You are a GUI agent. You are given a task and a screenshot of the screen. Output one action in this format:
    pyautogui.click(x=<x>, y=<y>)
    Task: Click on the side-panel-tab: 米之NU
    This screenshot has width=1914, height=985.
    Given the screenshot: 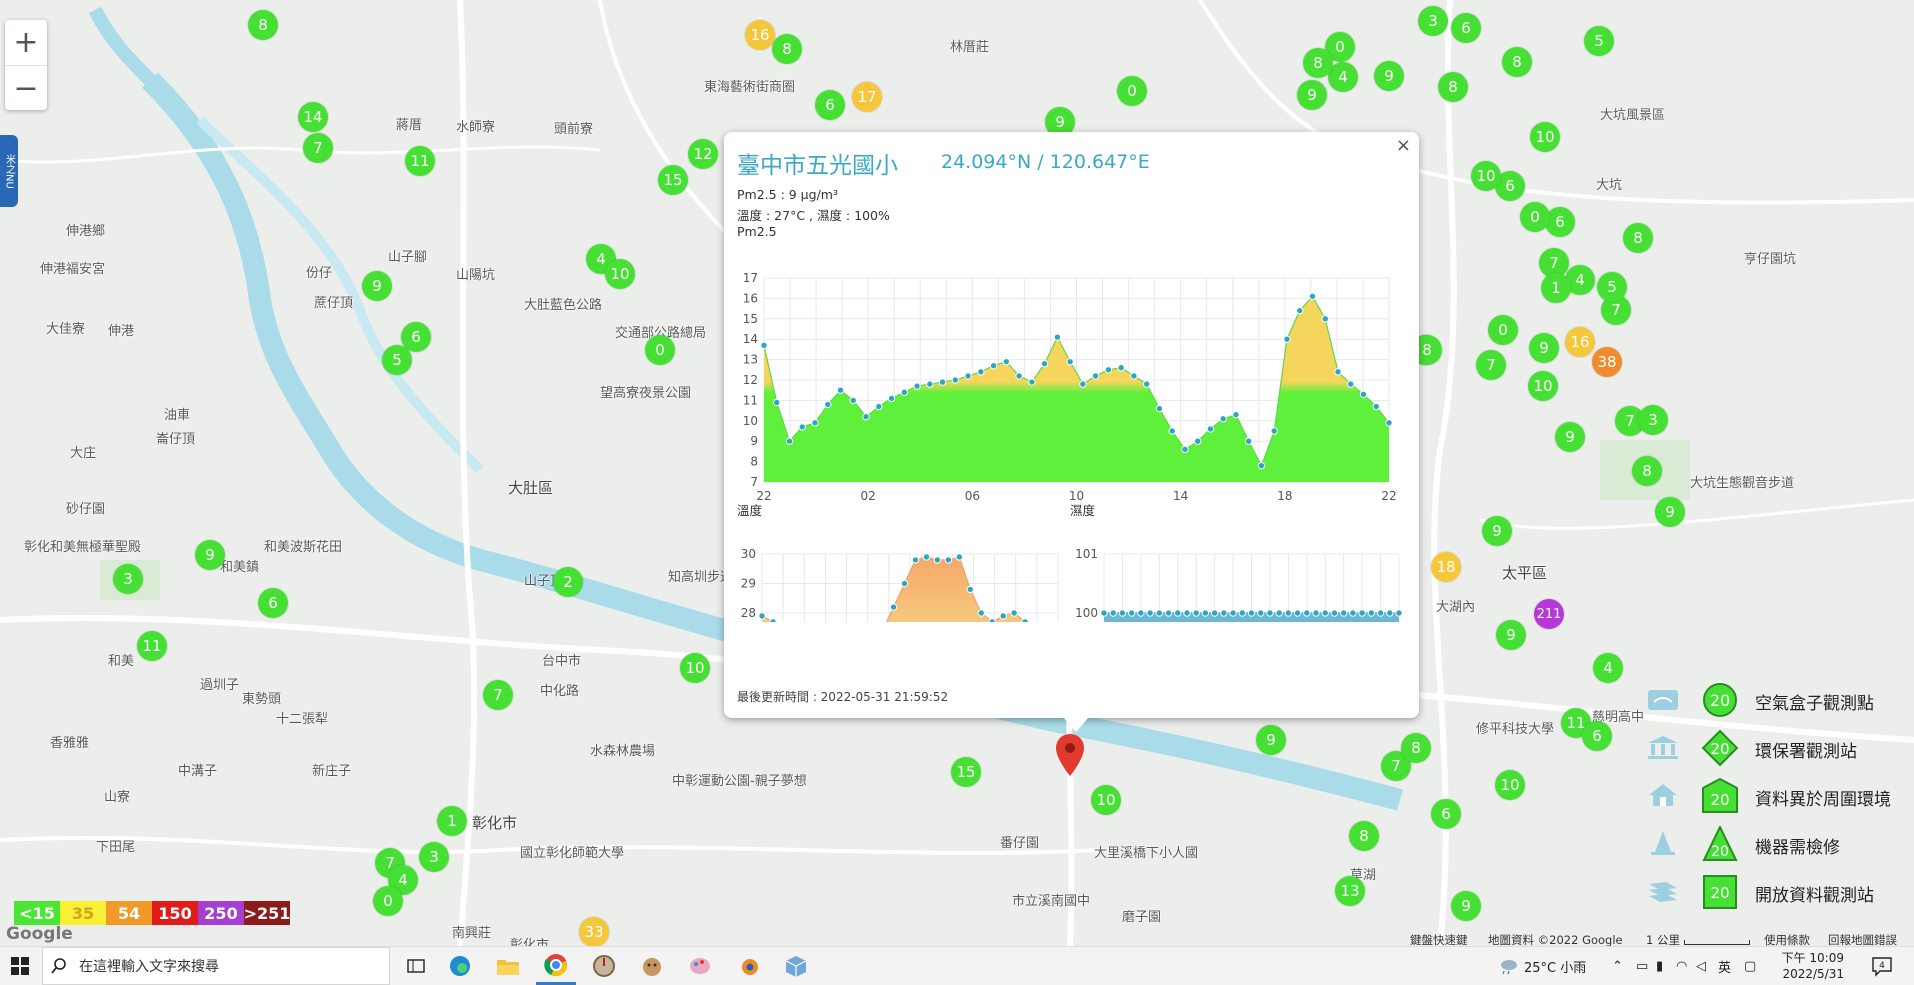 What is the action you would take?
    pyautogui.click(x=9, y=171)
    